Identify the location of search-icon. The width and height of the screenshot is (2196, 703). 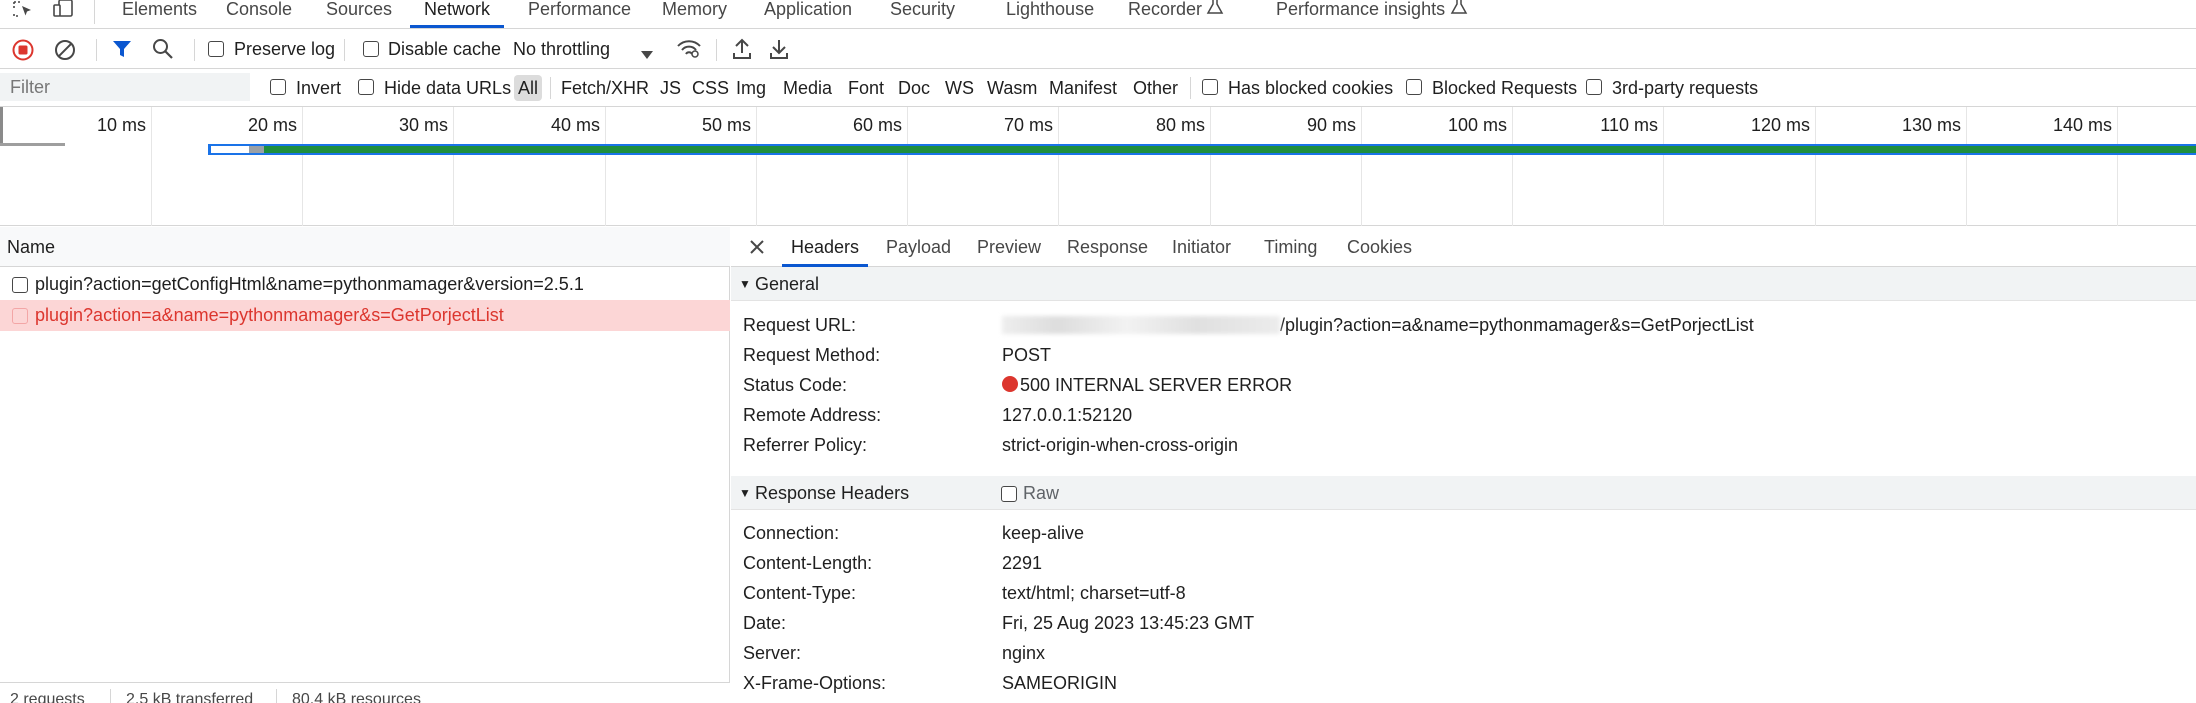
(163, 51).